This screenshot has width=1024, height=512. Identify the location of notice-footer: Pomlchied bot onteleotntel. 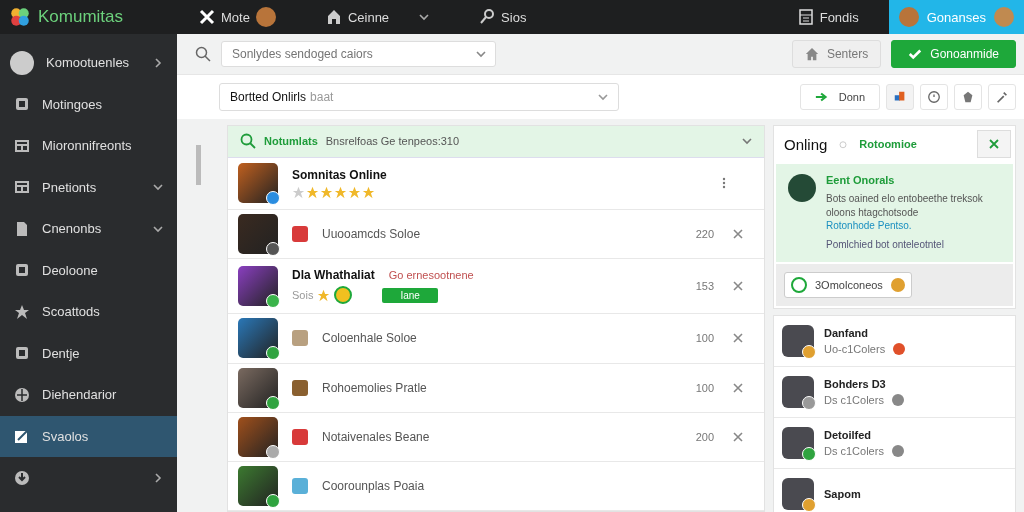
(914, 244).